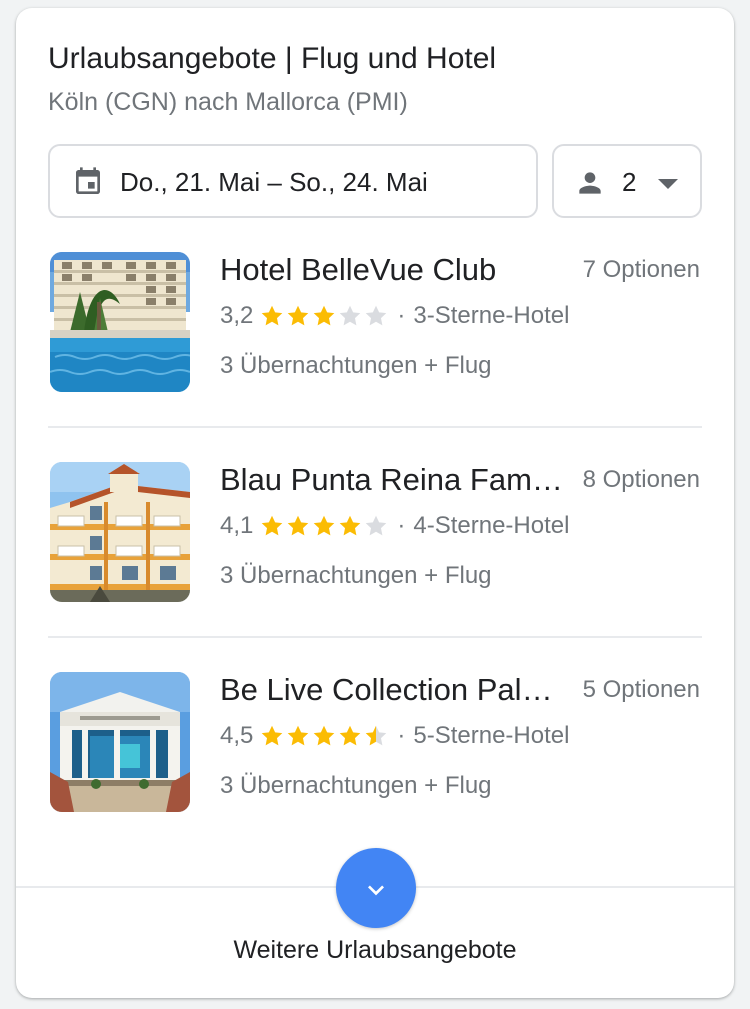 This screenshot has height=1009, width=750. I want to click on route-subtitle: Köln (CGN) nach Mallorca (PMI), so click(228, 102).